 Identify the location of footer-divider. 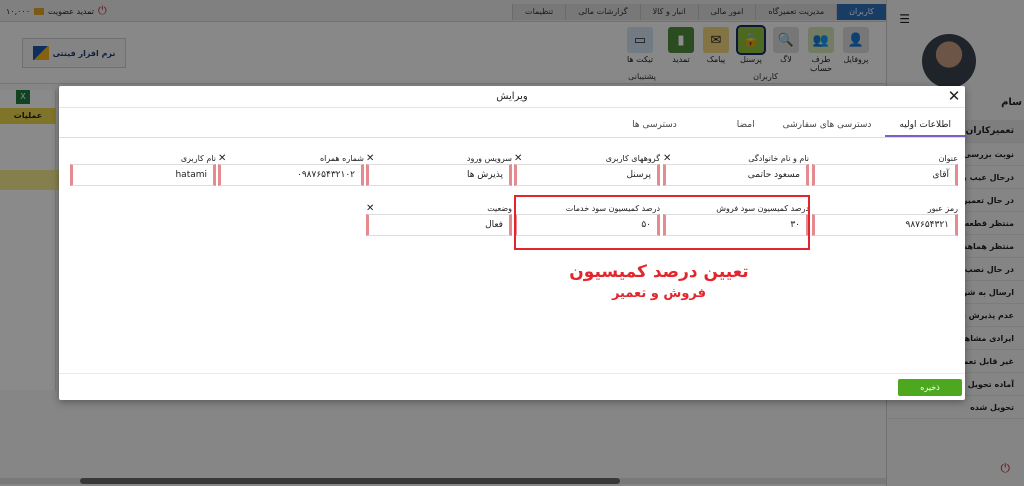
(512, 373).